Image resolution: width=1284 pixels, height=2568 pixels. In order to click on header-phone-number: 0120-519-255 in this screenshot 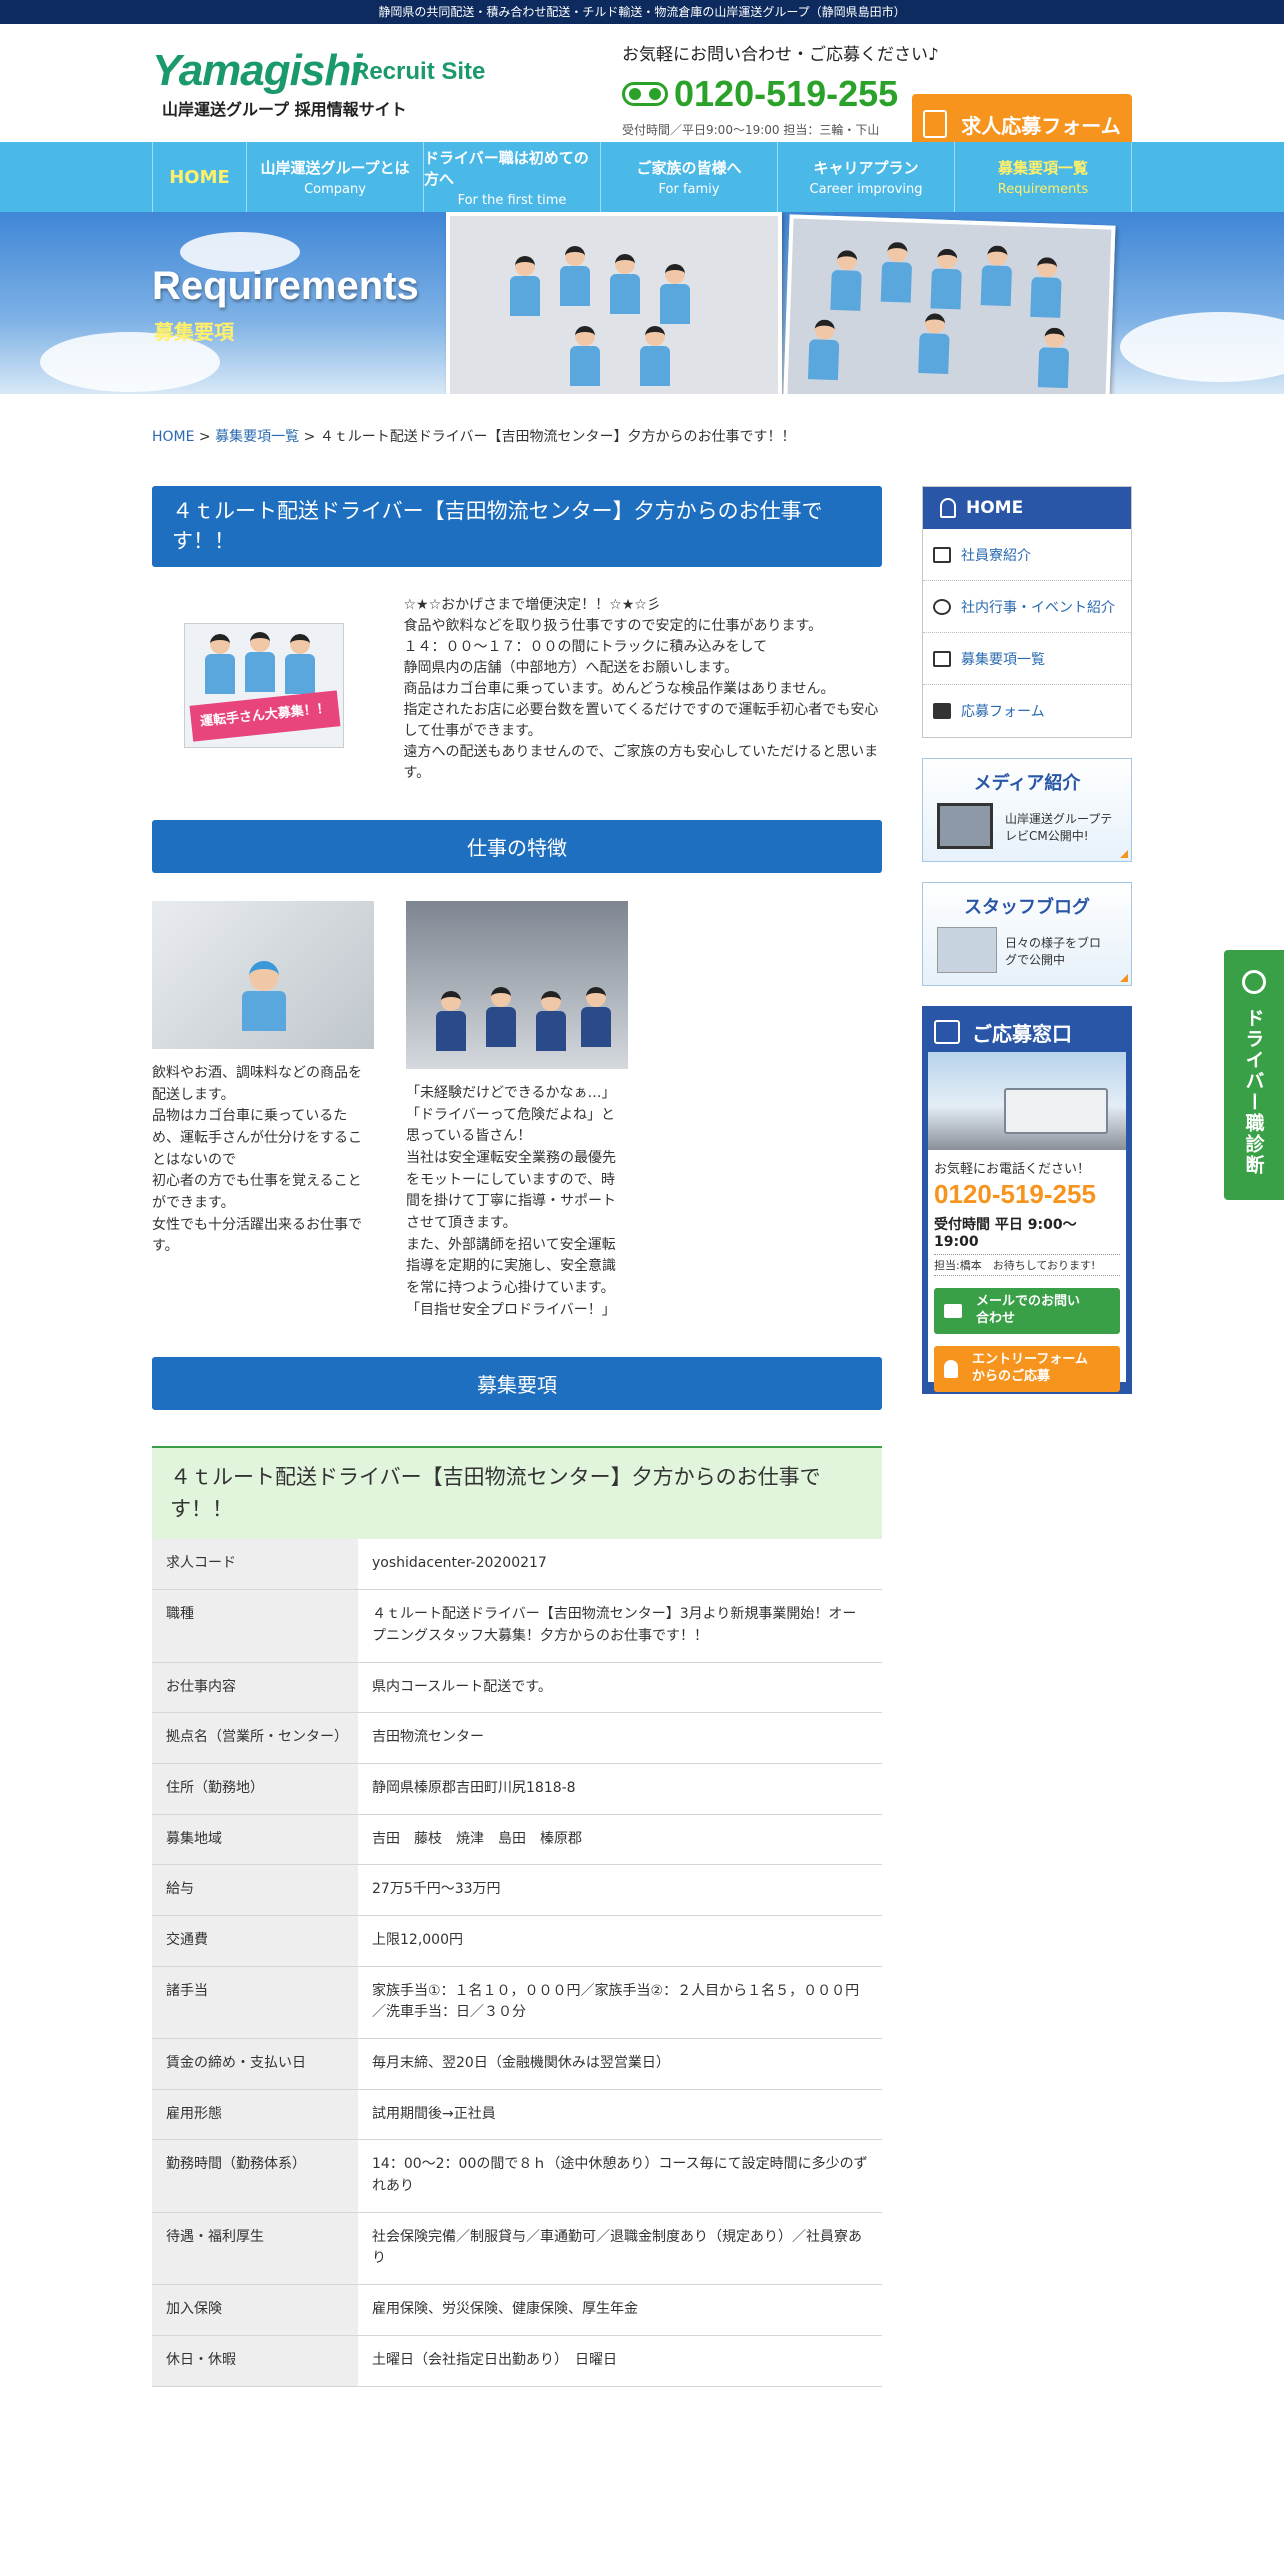, I will do `click(786, 94)`.